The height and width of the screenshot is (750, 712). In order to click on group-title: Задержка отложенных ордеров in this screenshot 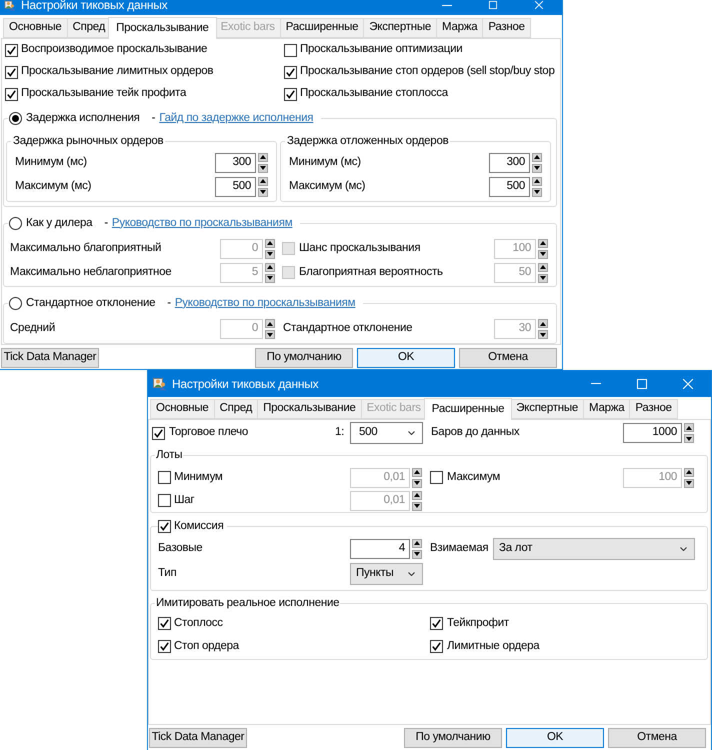, I will do `click(368, 142)`.